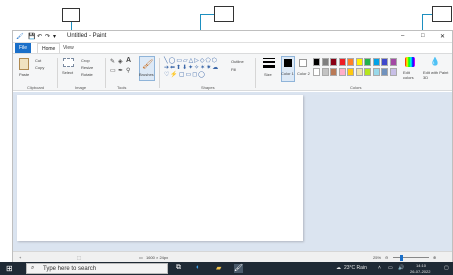 This screenshot has width=453, height=275. Describe the element at coordinates (200, 268) in the screenshot. I see `edge-icon: ◐` at that location.